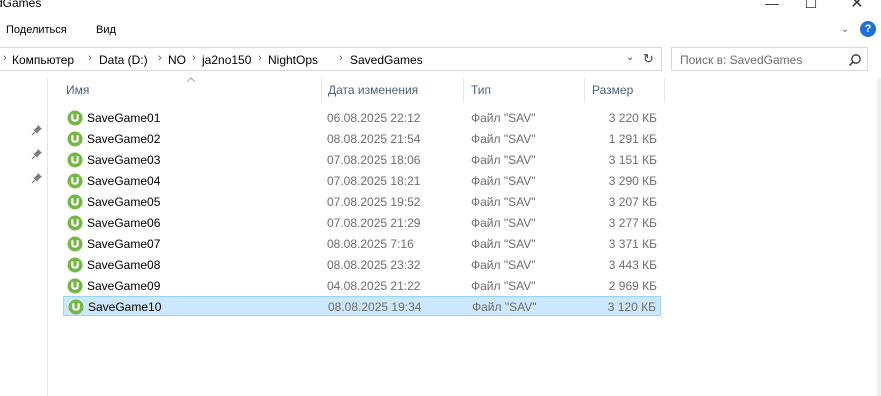  Describe the element at coordinates (857, 6) in the screenshot. I see `close-button: ✕` at that location.